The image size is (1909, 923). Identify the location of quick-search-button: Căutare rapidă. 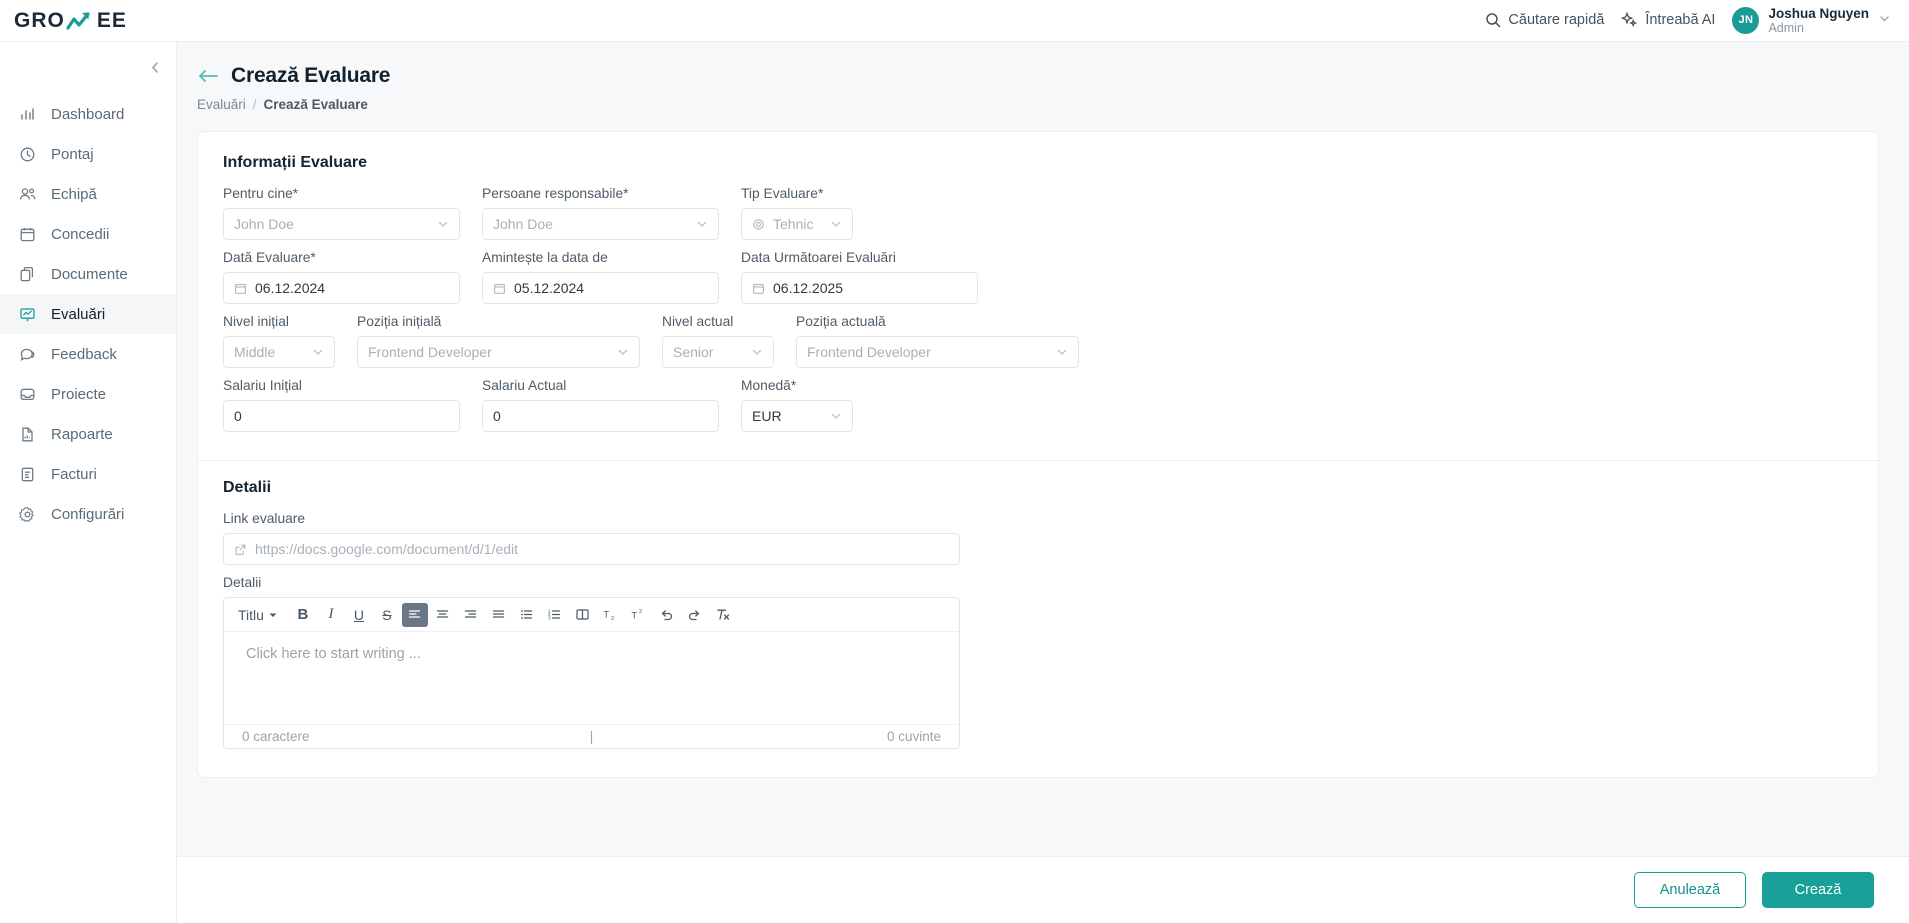
(1544, 20).